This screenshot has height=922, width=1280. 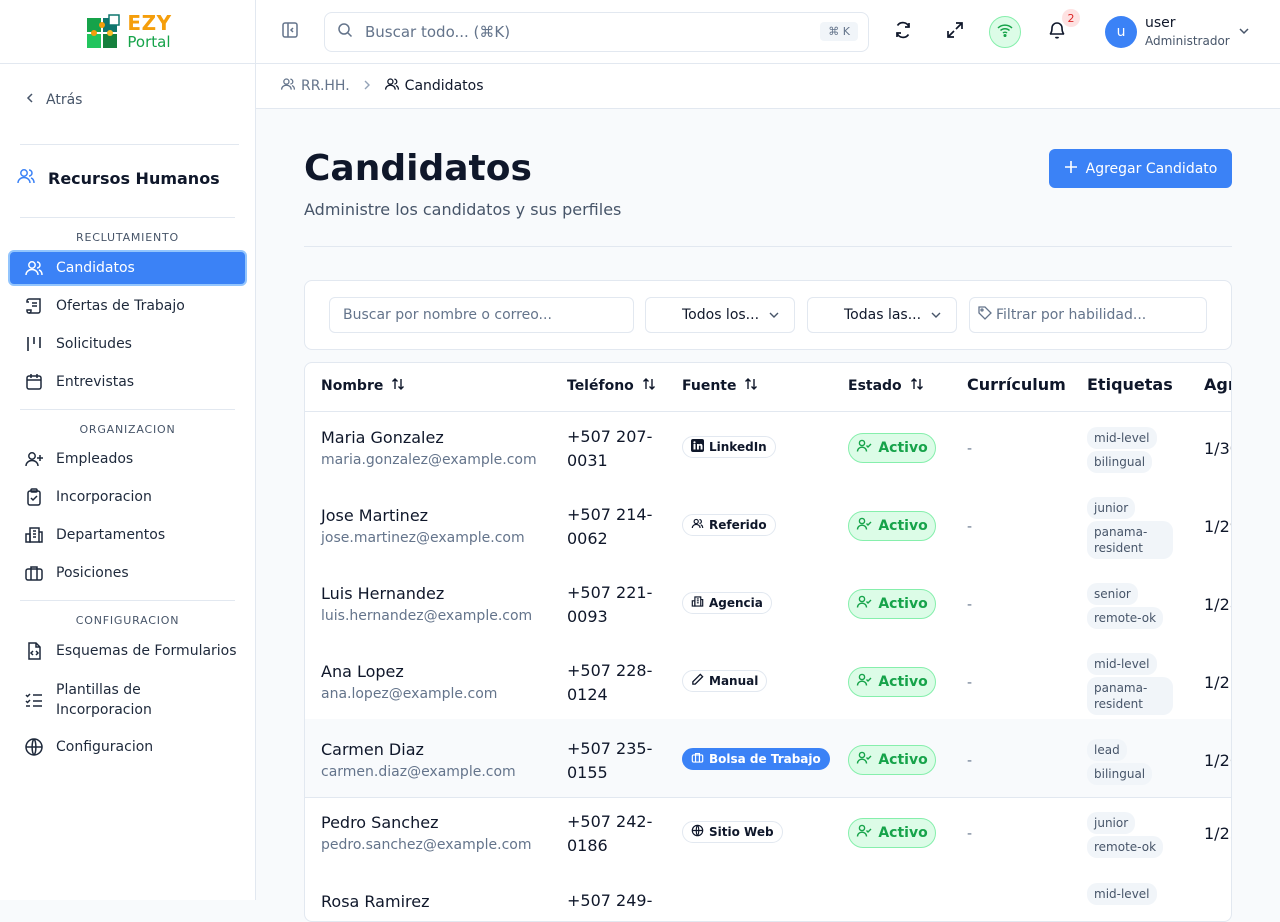 I want to click on tag-icon, so click(x=985, y=315).